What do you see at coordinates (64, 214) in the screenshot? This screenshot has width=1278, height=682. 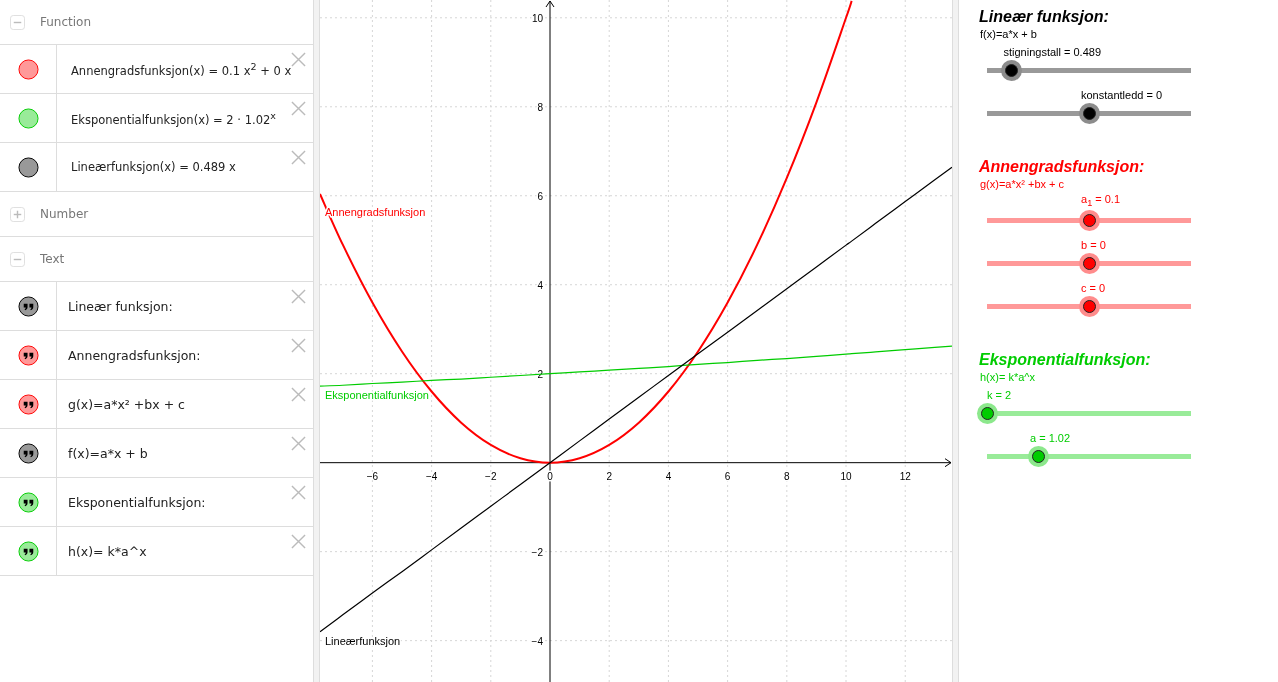 I see `section-title: Number` at bounding box center [64, 214].